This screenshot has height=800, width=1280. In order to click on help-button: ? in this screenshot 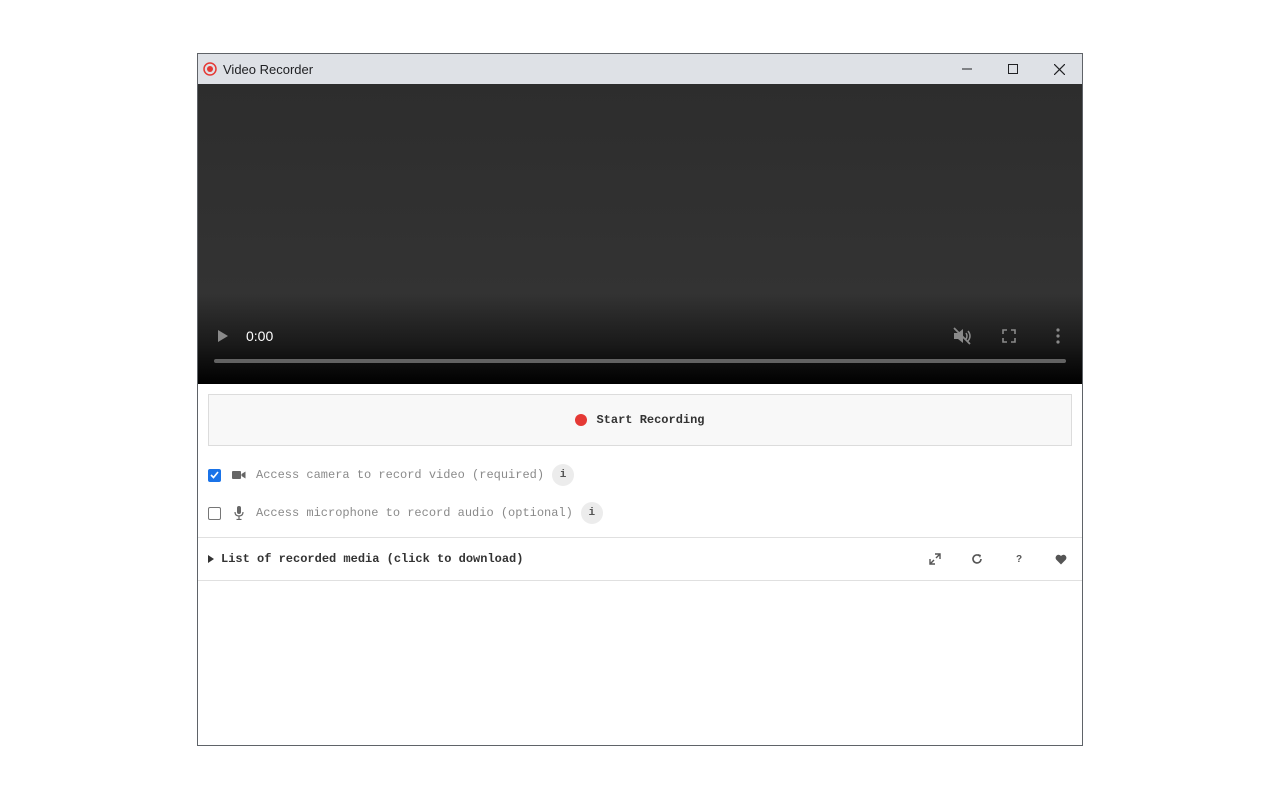, I will do `click(1019, 559)`.